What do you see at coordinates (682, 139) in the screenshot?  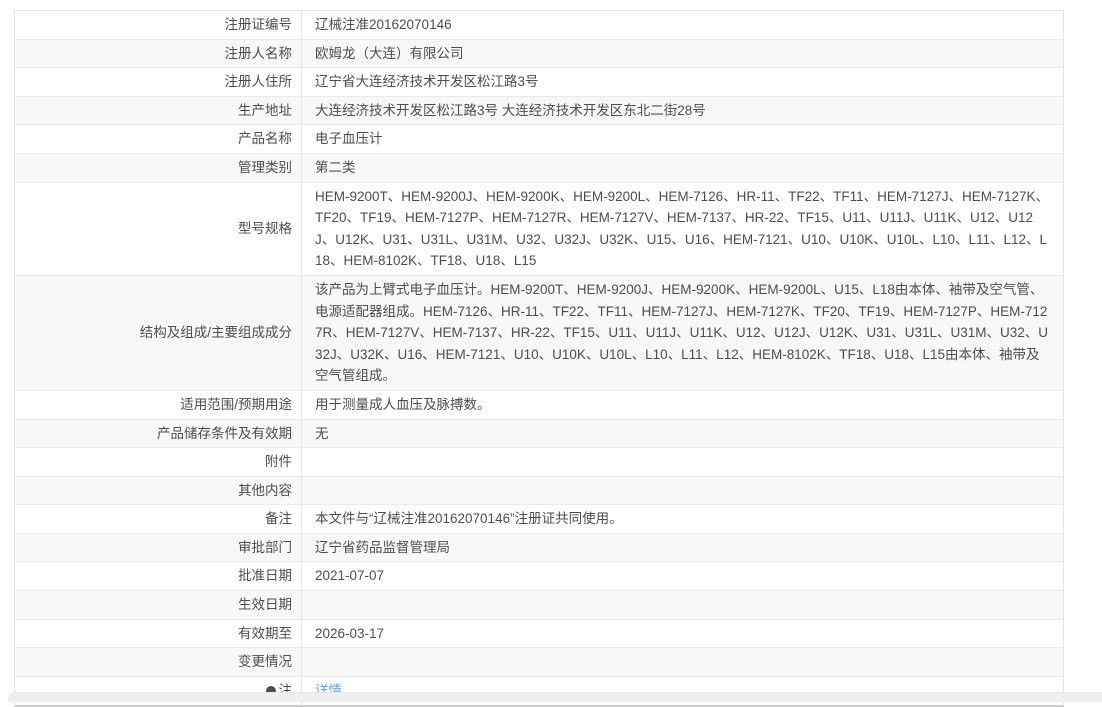 I see `row-value: 电子血压计` at bounding box center [682, 139].